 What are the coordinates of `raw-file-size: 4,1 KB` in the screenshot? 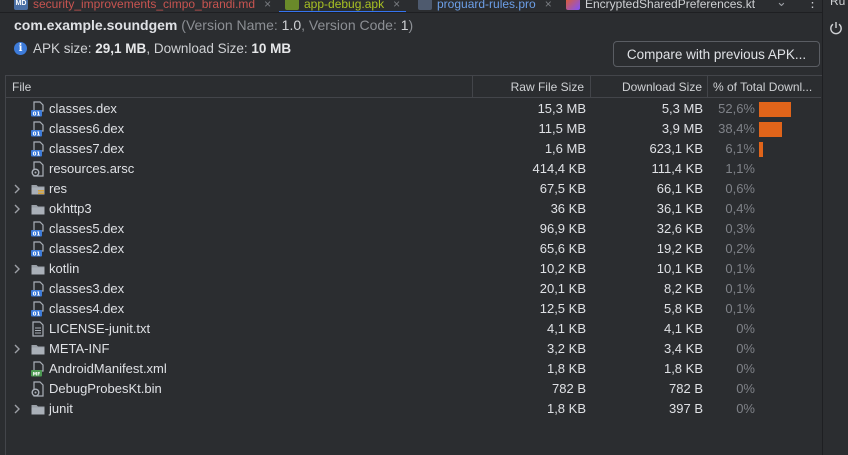 It's located at (566, 328).